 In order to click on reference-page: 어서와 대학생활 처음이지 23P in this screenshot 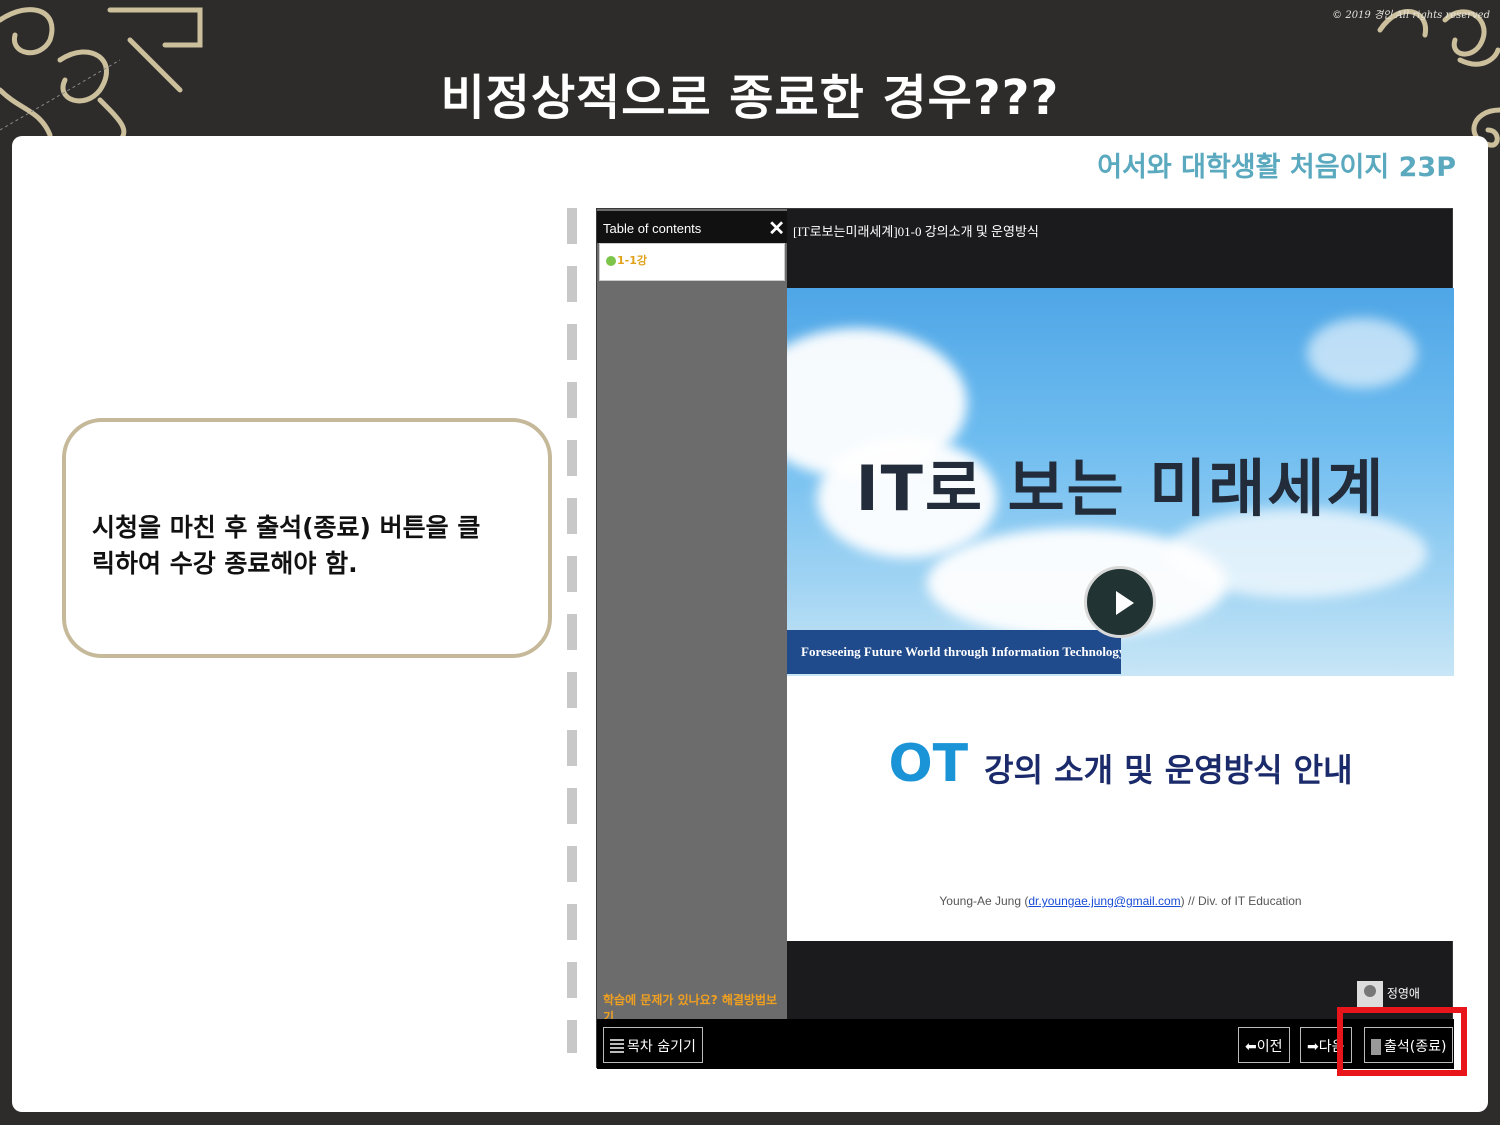, I will do `click(1276, 167)`.